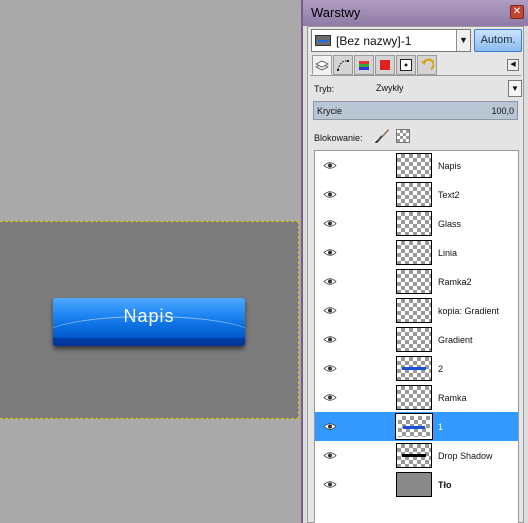  What do you see at coordinates (403, 136) in the screenshot?
I see `lock-alpha-checker-icon` at bounding box center [403, 136].